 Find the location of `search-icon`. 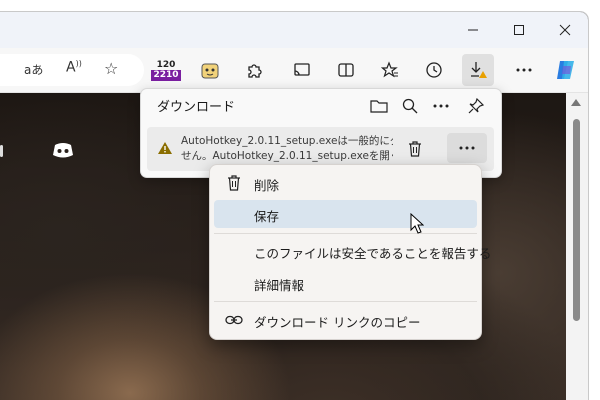

search-icon is located at coordinates (410, 106).